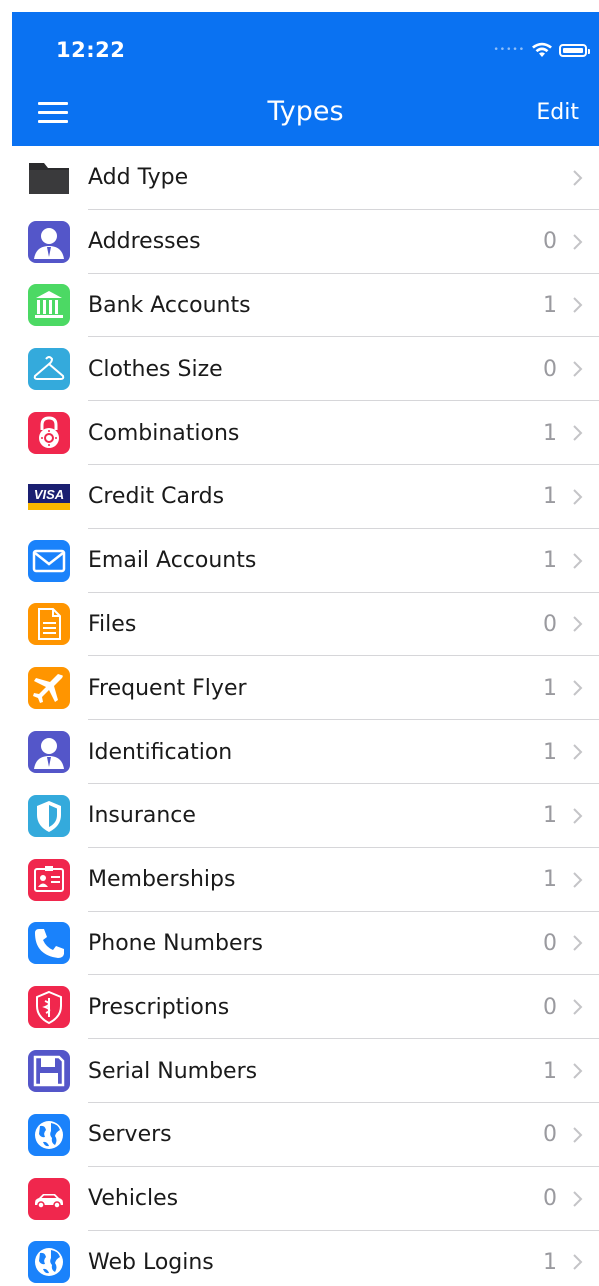 This screenshot has width=599, height=1286. Describe the element at coordinates (162, 880) in the screenshot. I see `item-label: Memberships` at that location.